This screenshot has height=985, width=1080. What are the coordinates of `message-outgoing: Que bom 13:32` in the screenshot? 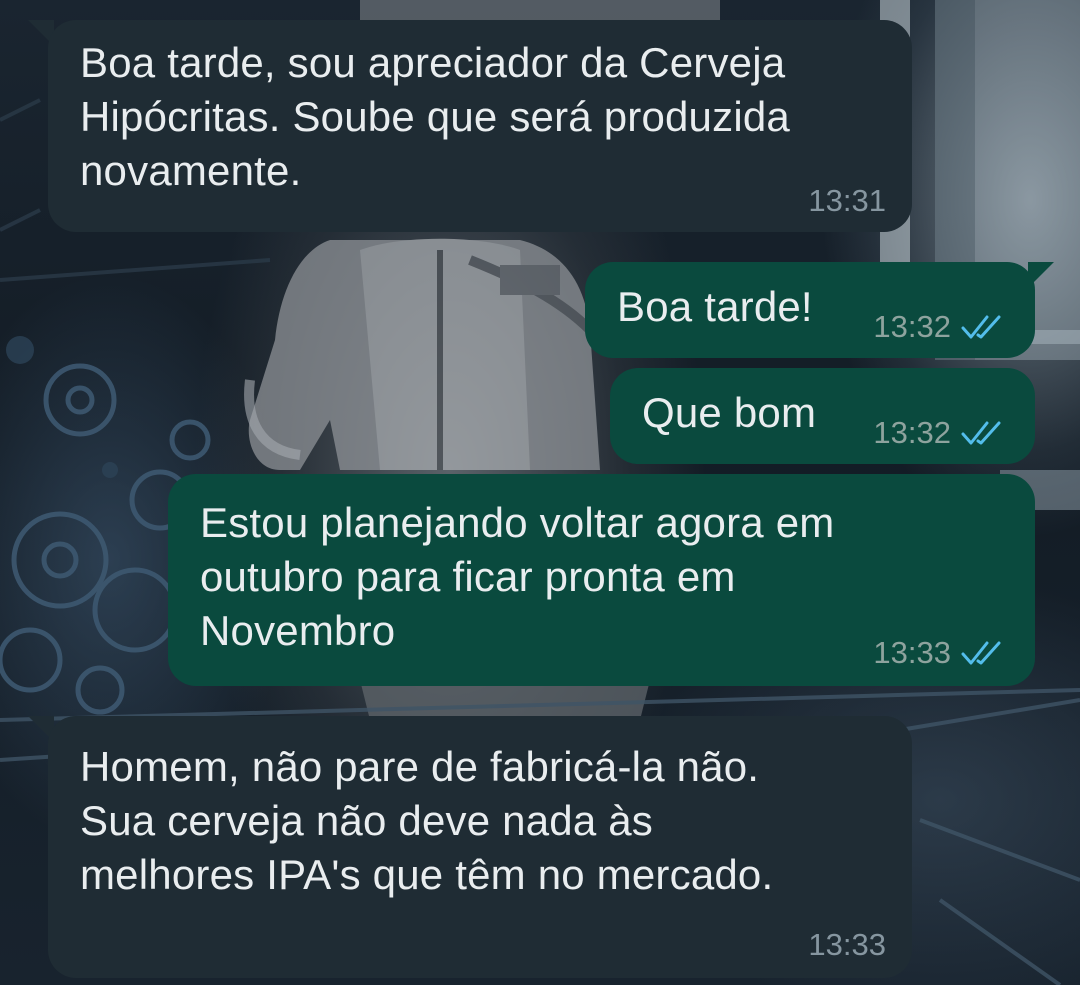 It's located at (822, 416).